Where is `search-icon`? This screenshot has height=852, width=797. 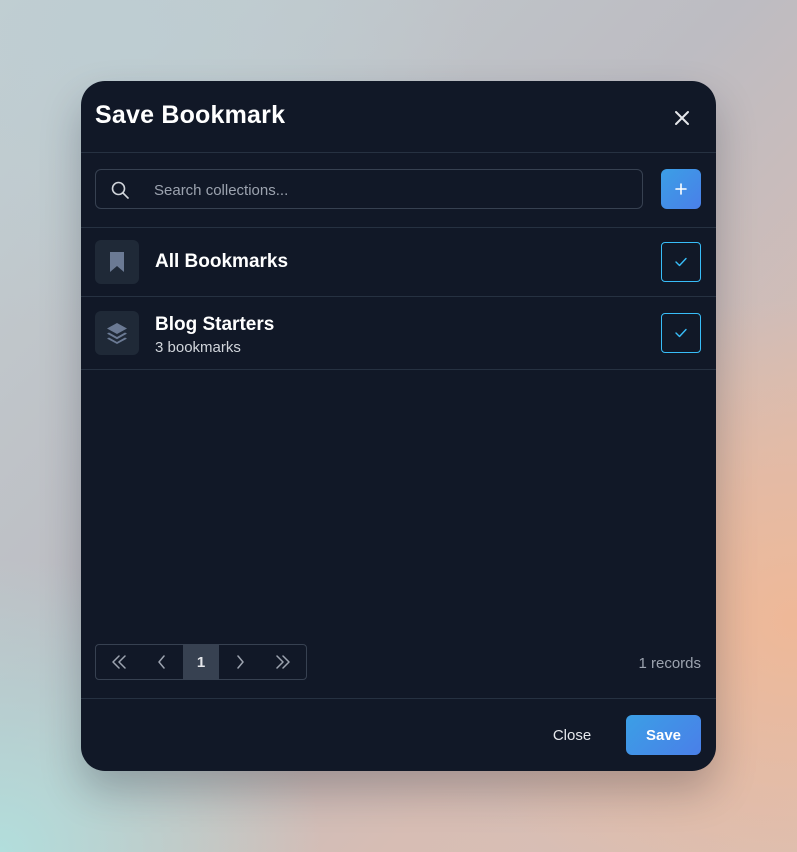 search-icon is located at coordinates (120, 190).